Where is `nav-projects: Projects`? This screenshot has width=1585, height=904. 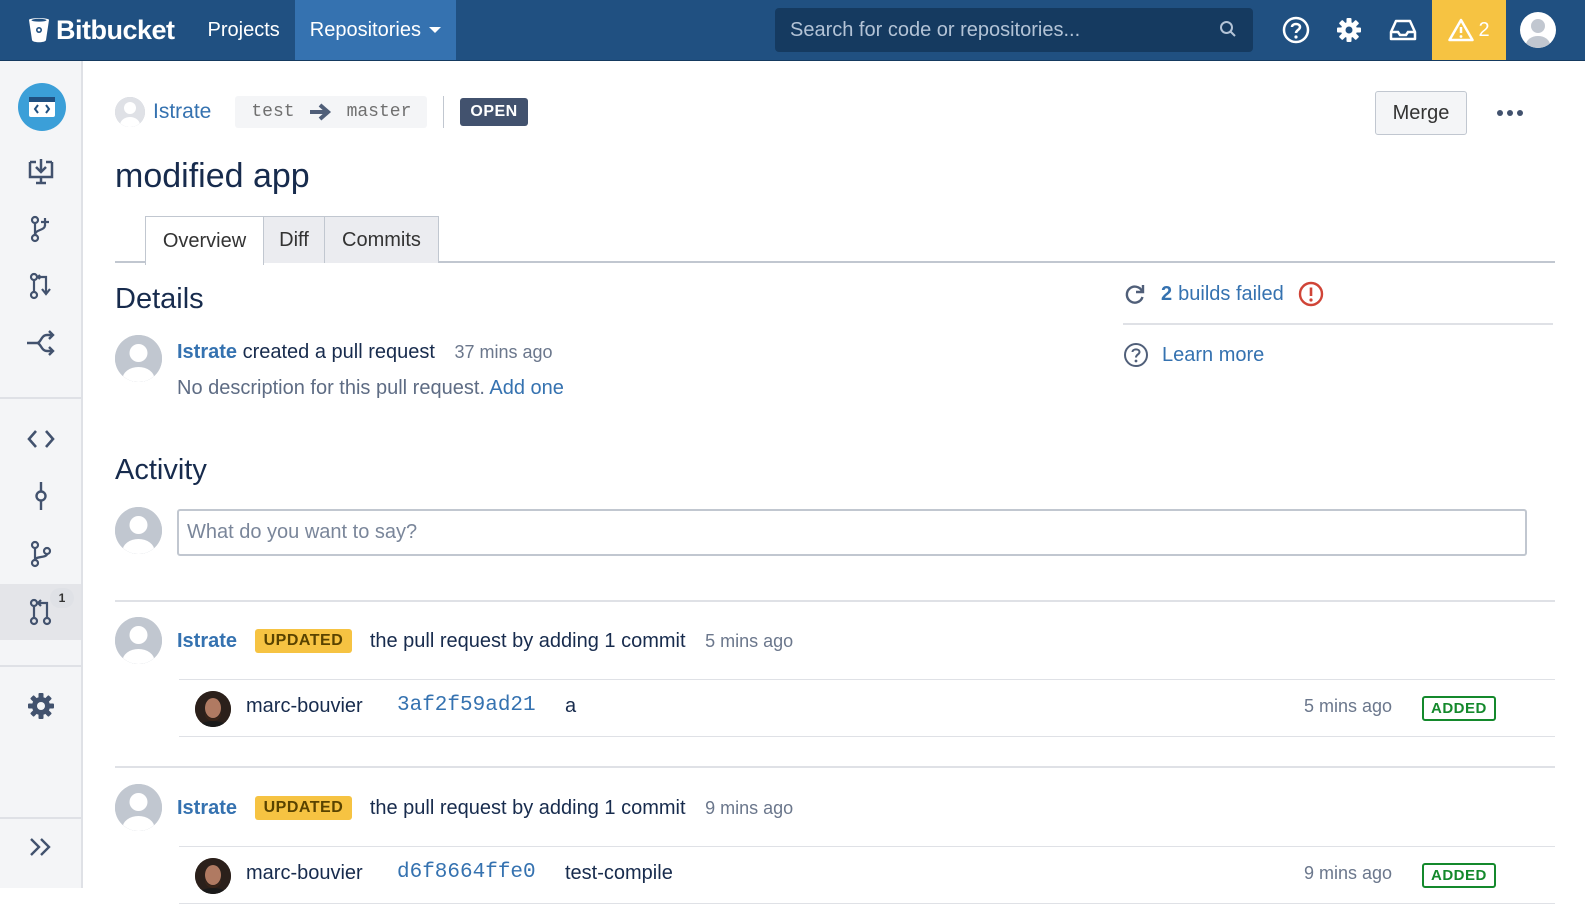 nav-projects: Projects is located at coordinates (244, 30).